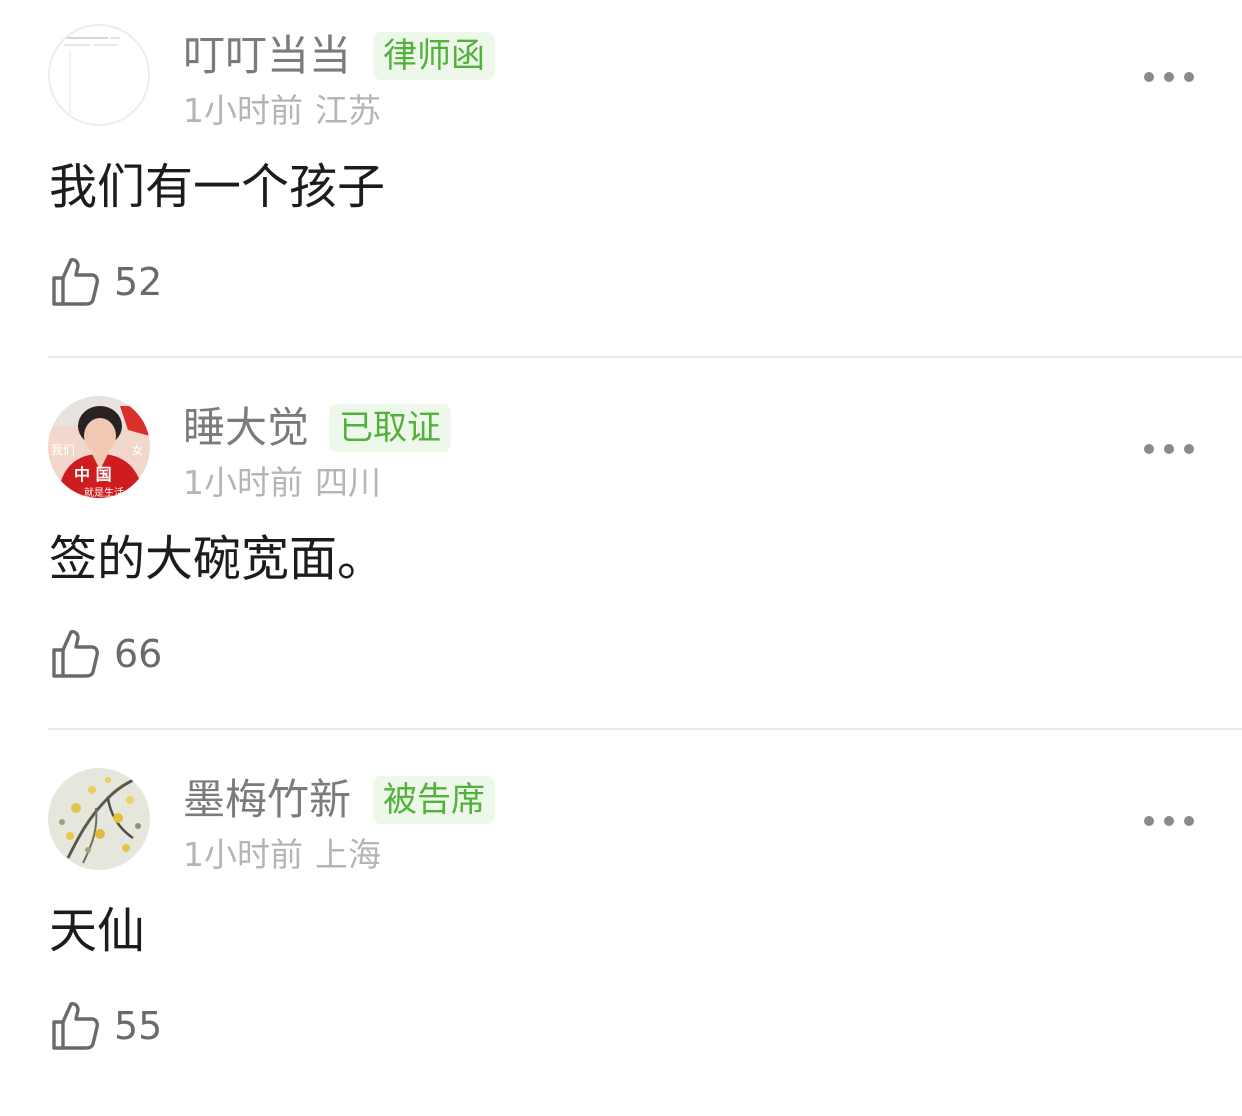  I want to click on comment-meta: 1小时前 上海, so click(282, 855).